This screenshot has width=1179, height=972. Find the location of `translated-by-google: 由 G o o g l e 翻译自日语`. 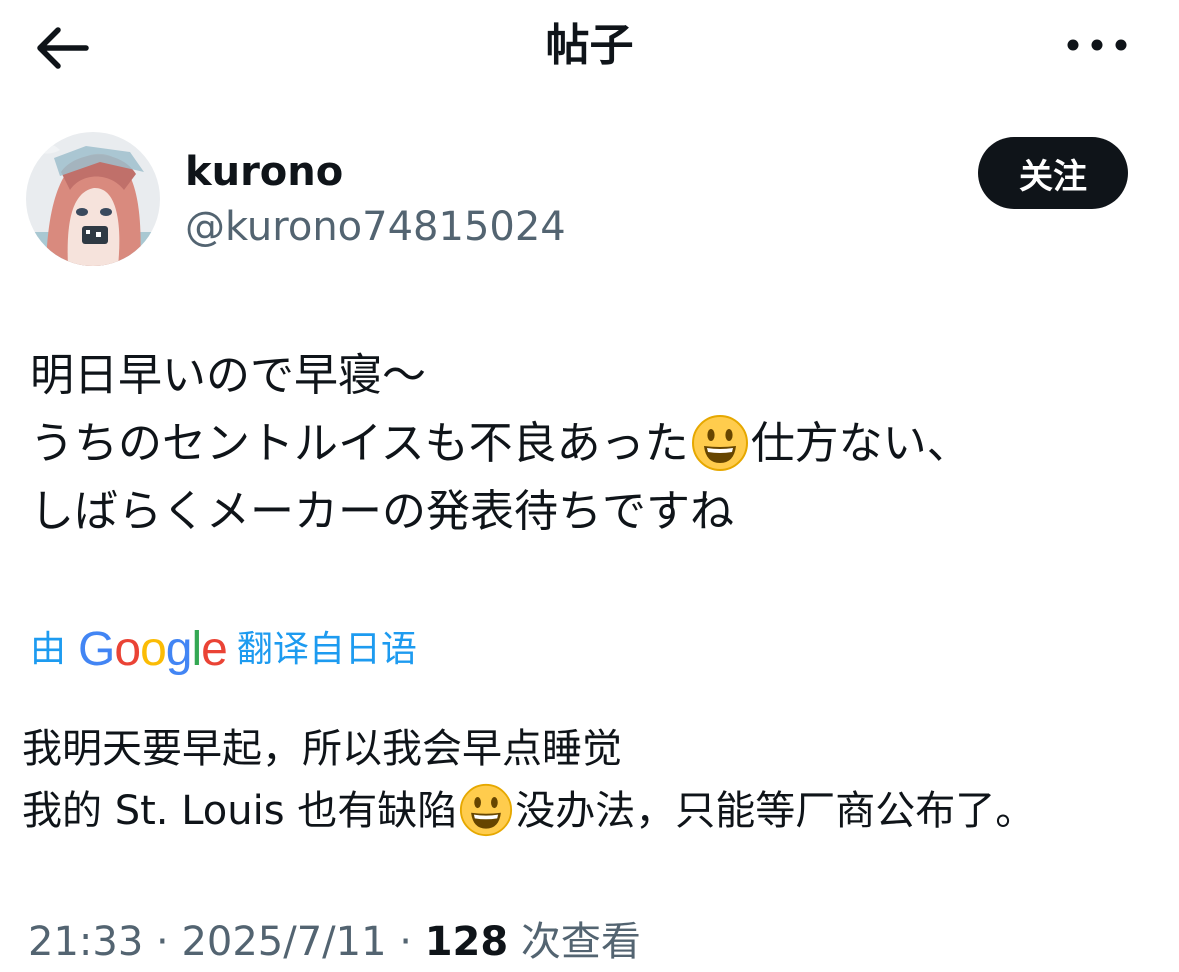

translated-by-google: 由 G o o g l e 翻译自日语 is located at coordinates (223, 650).